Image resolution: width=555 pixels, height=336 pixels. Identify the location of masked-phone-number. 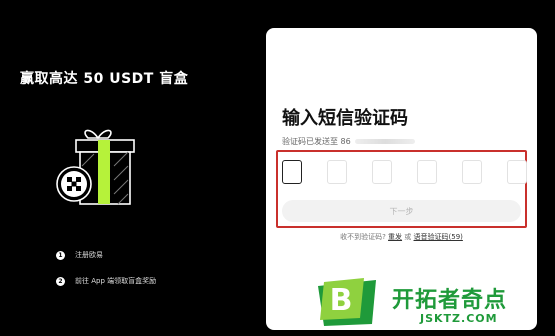
(384, 141).